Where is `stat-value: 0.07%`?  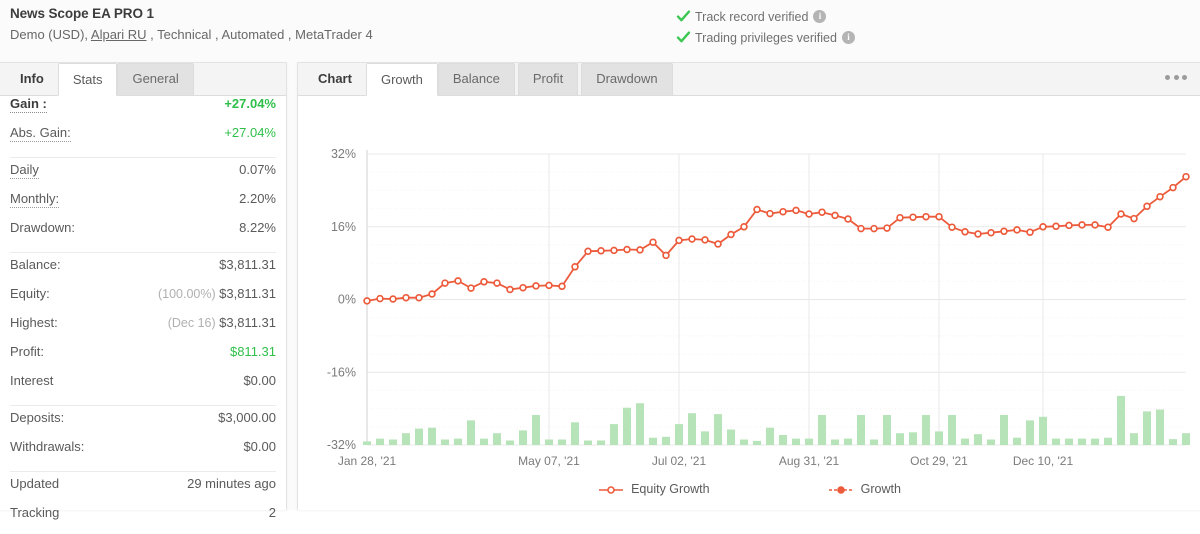 stat-value: 0.07% is located at coordinates (257, 169).